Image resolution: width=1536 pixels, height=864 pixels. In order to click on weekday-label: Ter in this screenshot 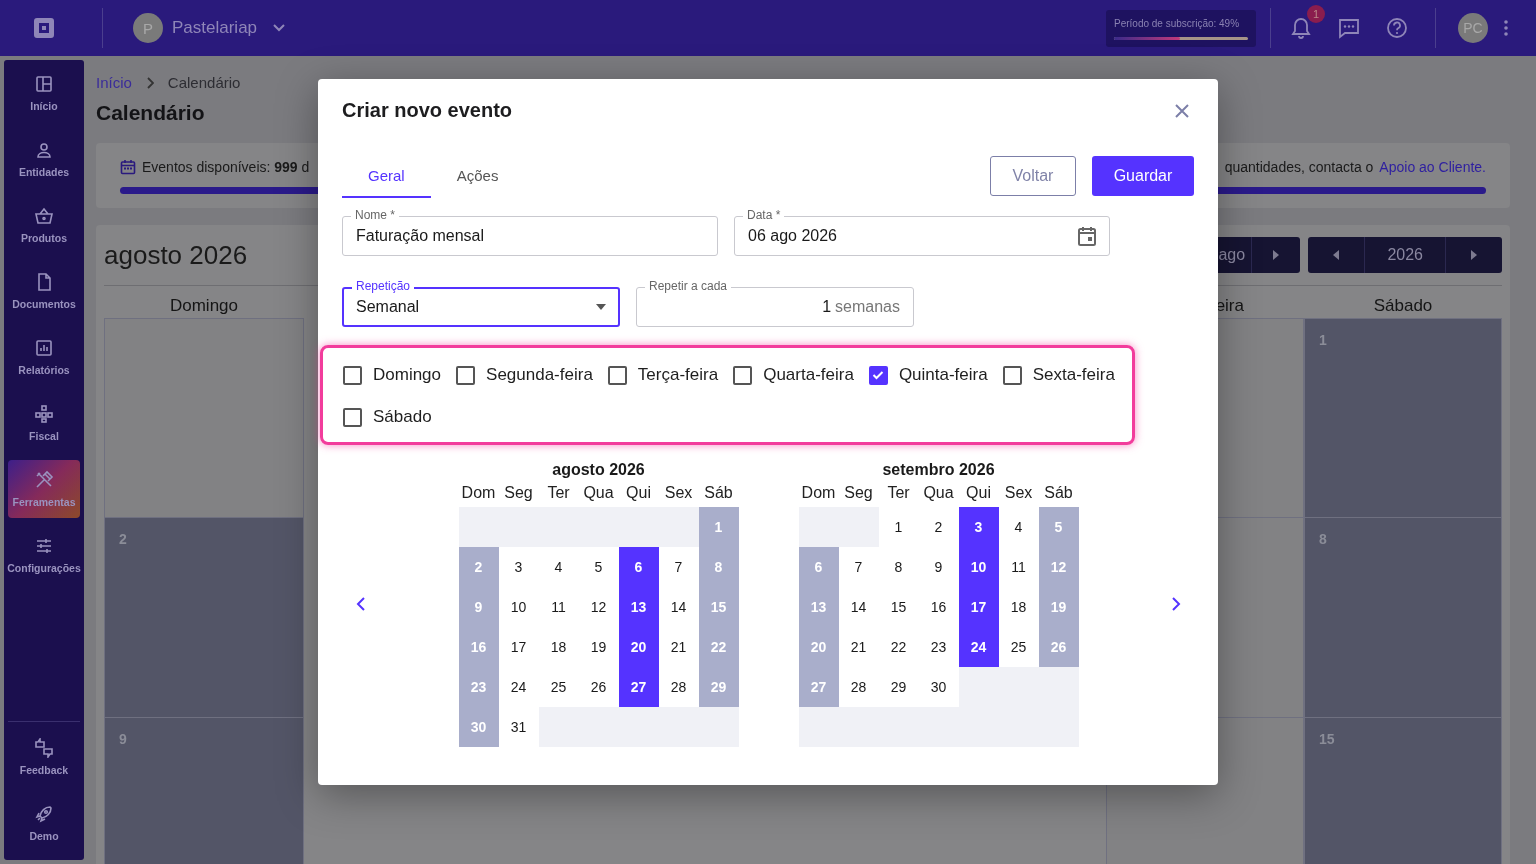, I will do `click(558, 493)`.